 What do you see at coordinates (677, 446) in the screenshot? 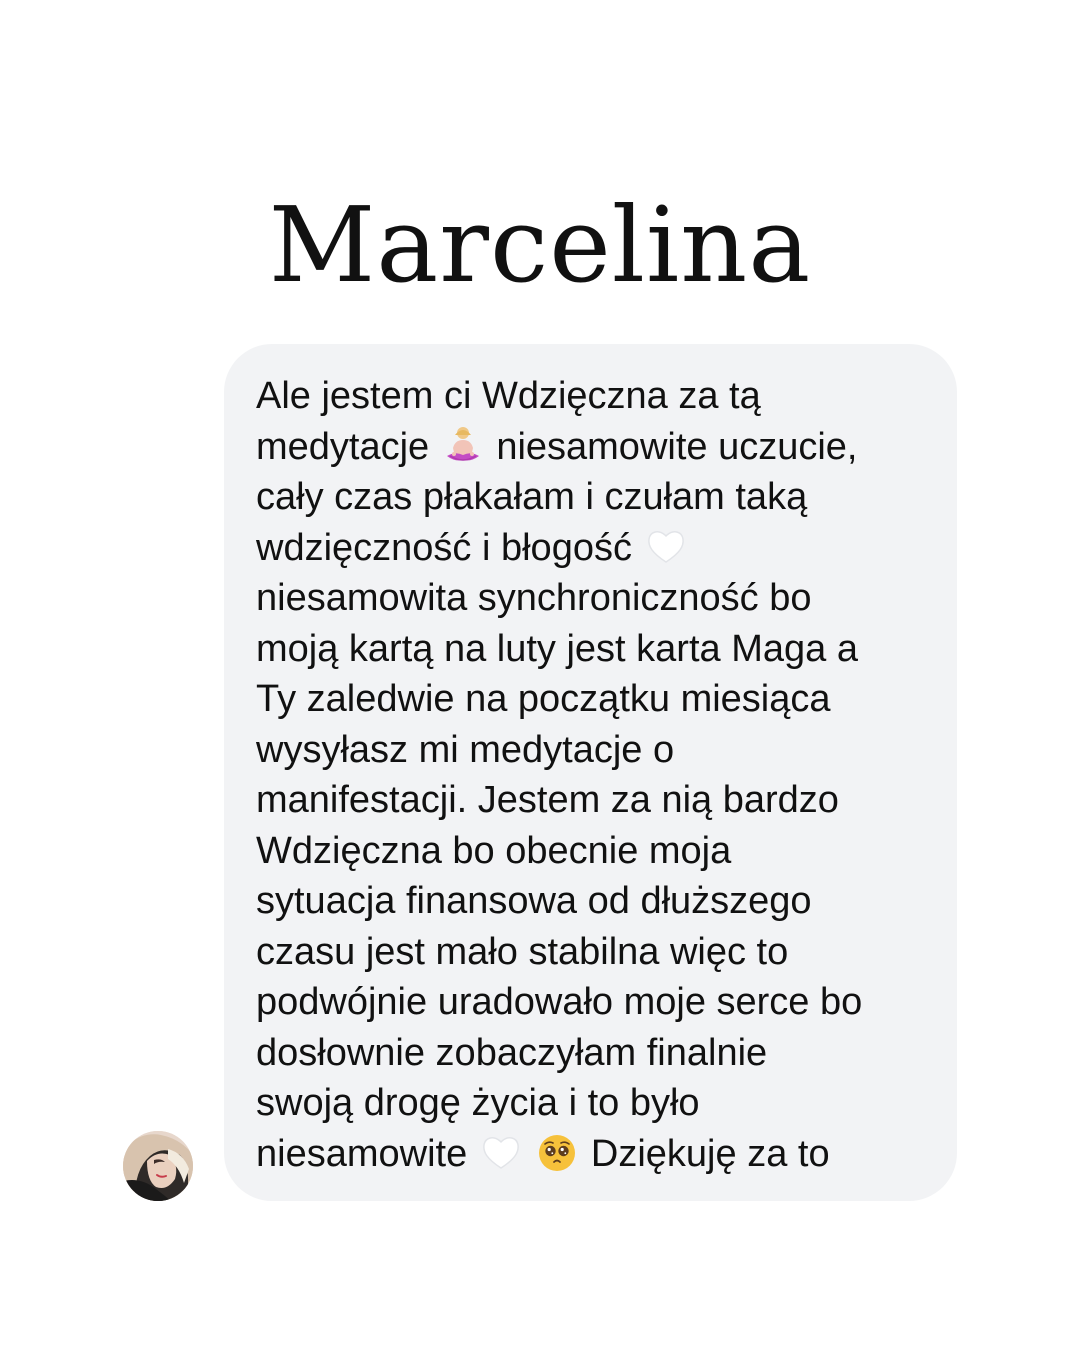
I see `message-fragment: niesamowite uczucie,` at bounding box center [677, 446].